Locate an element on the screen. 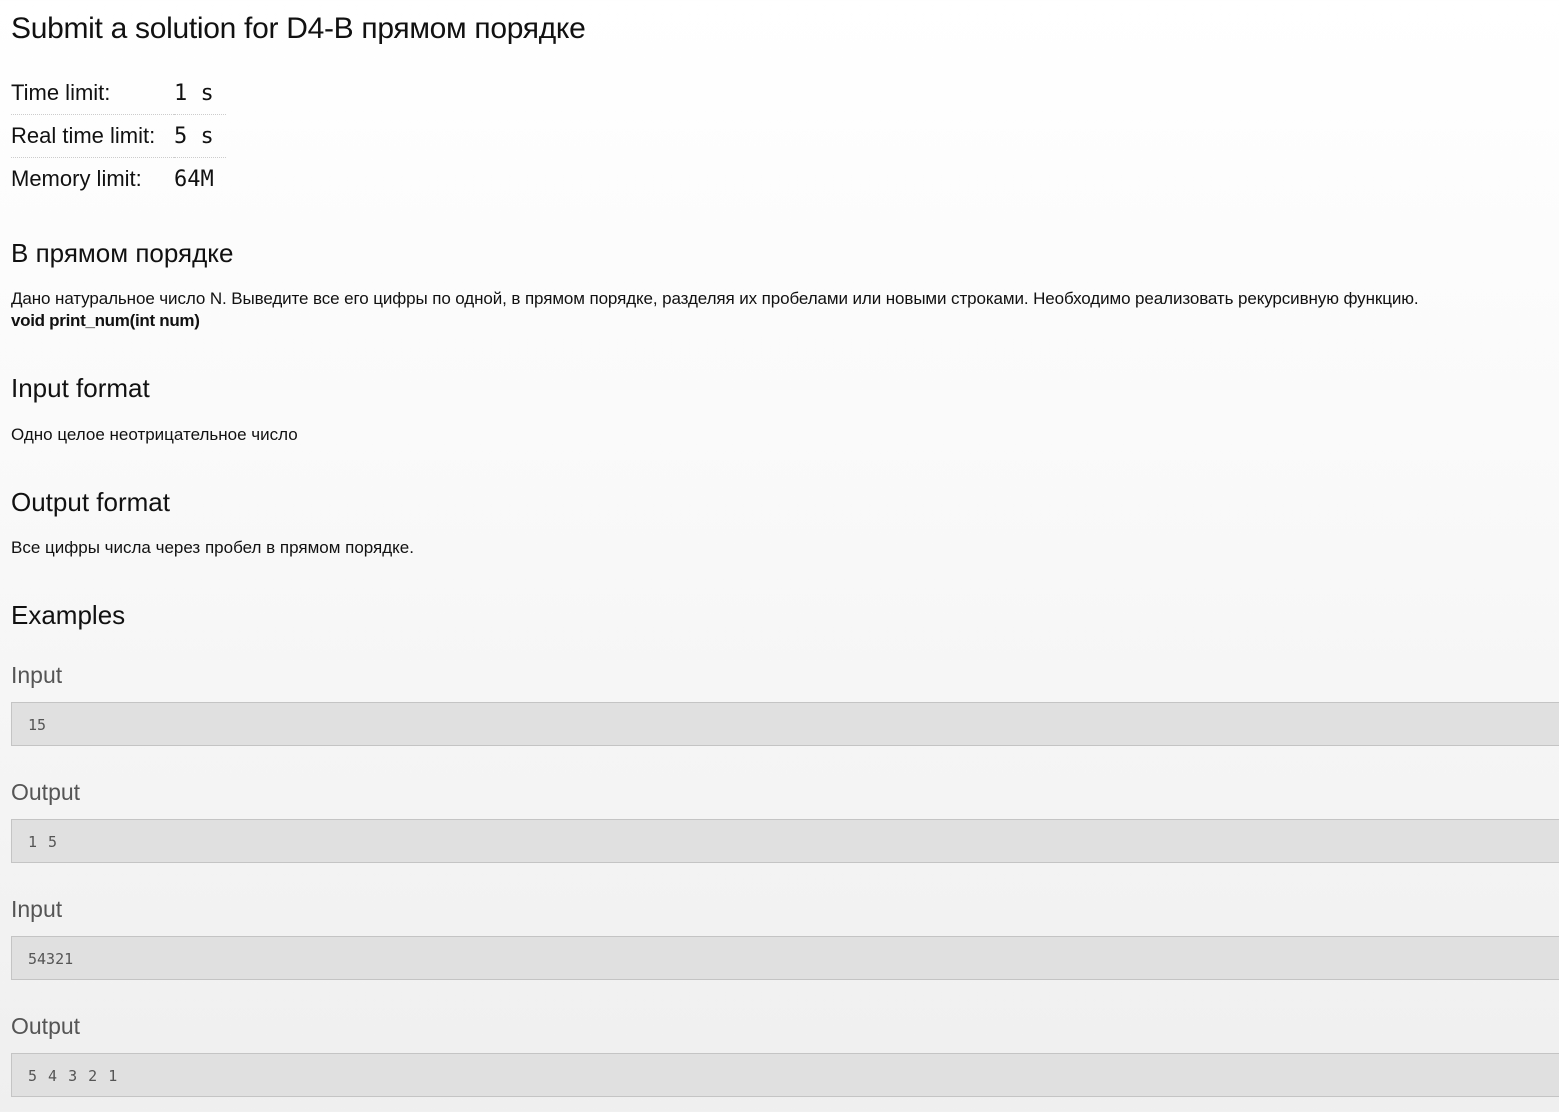 The width and height of the screenshot is (1559, 1112). memory-limit-value: 64M is located at coordinates (194, 179).